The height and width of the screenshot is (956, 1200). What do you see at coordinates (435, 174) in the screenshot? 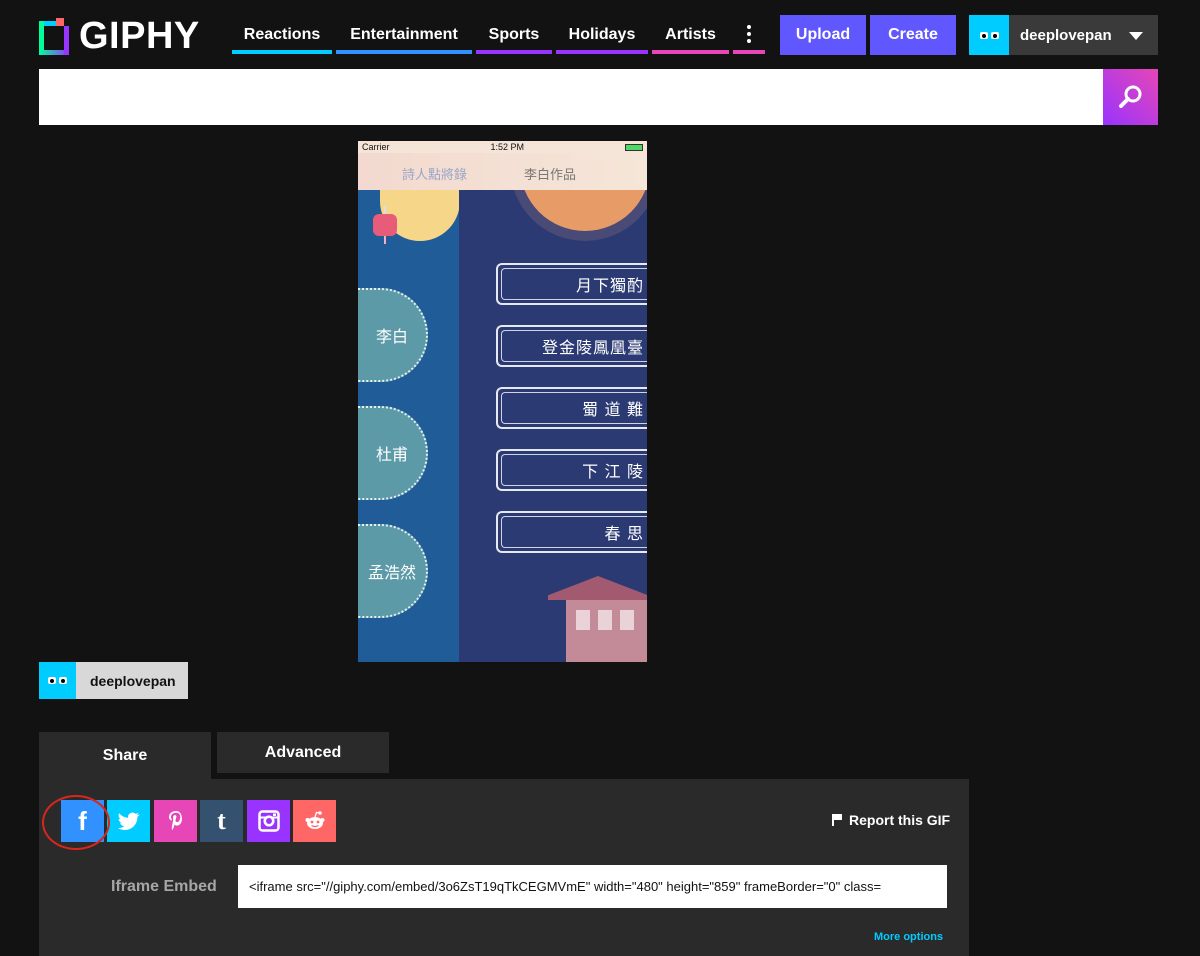
I see `nav-title-left: 詩人點將錄` at bounding box center [435, 174].